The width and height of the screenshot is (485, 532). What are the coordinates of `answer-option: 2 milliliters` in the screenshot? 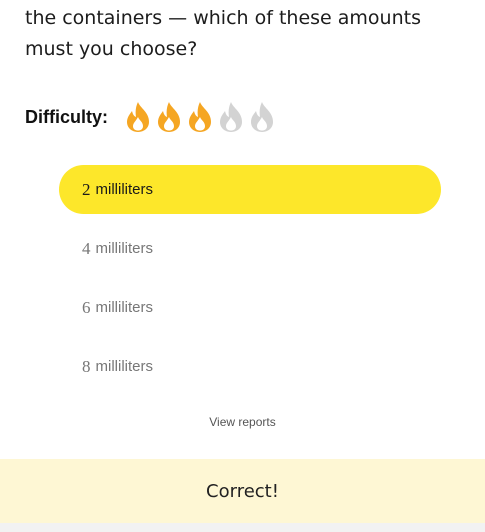 It's located at (250, 189).